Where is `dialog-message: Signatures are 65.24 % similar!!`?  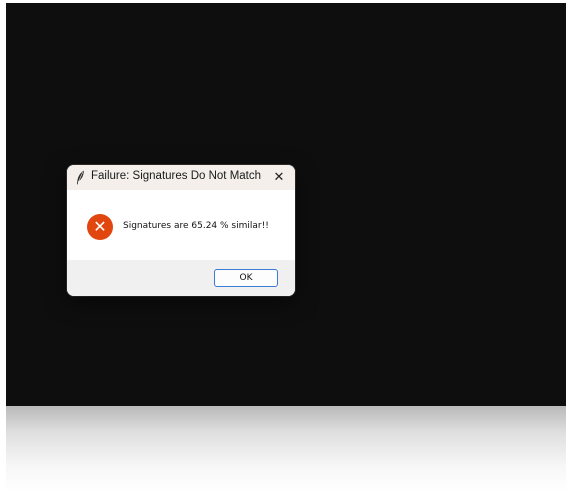
dialog-message: Signatures are 65.24 % similar!! is located at coordinates (196, 226).